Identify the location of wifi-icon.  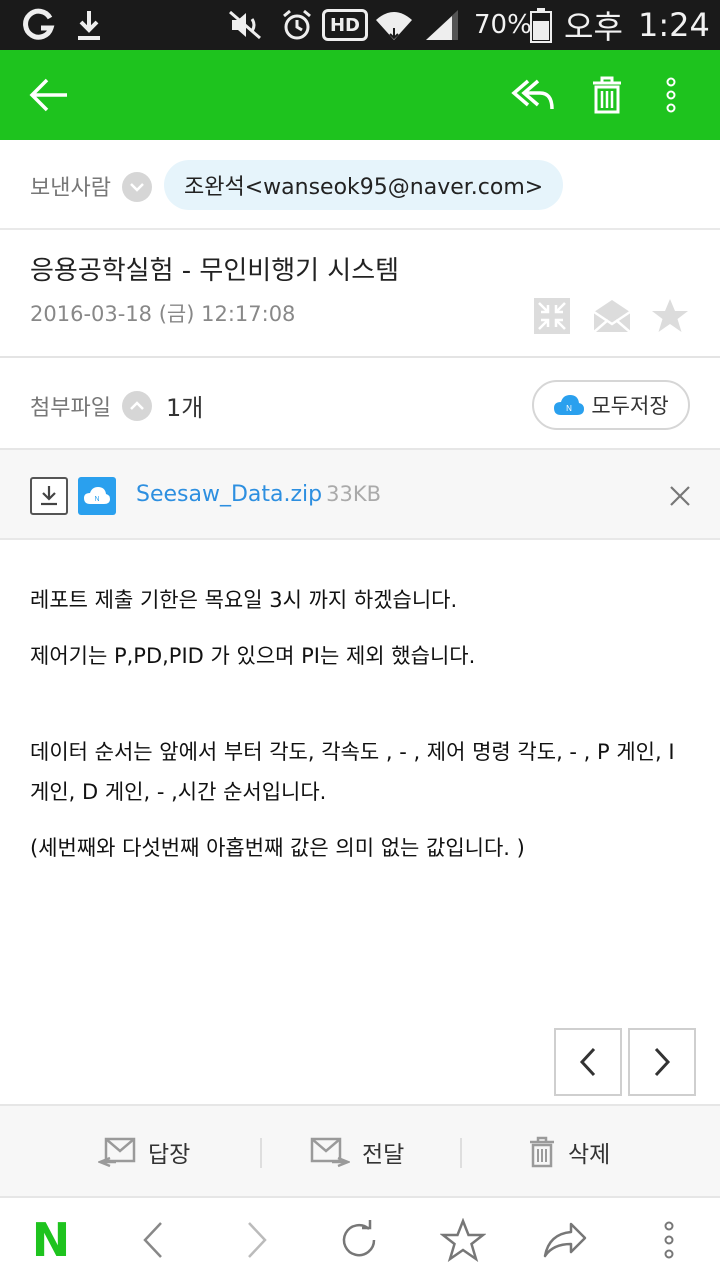
(394, 25).